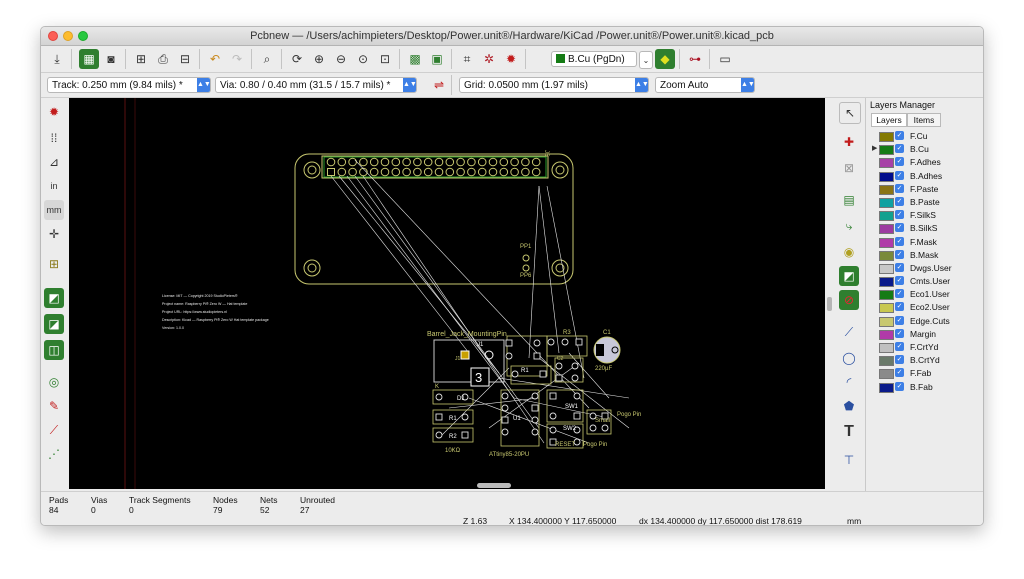 Image resolution: width=1024 pixels, height=579 pixels. What do you see at coordinates (924, 360) in the screenshot?
I see `layer-row: ✓ B.CrtYd` at bounding box center [924, 360].